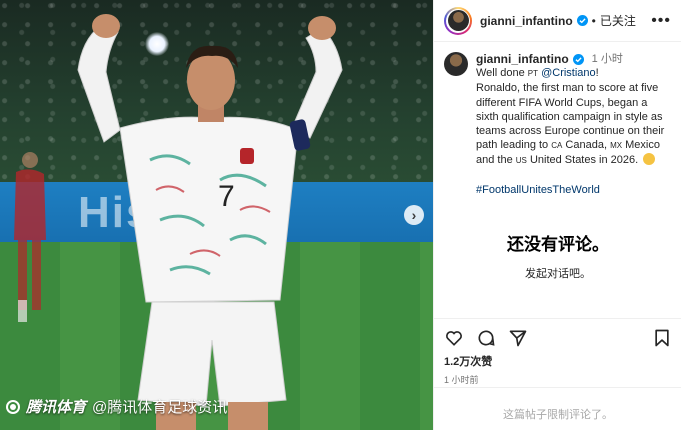 This screenshot has height=430, width=681. What do you see at coordinates (13, 406) in the screenshot?
I see `tencent-sports-logo-icon` at bounding box center [13, 406].